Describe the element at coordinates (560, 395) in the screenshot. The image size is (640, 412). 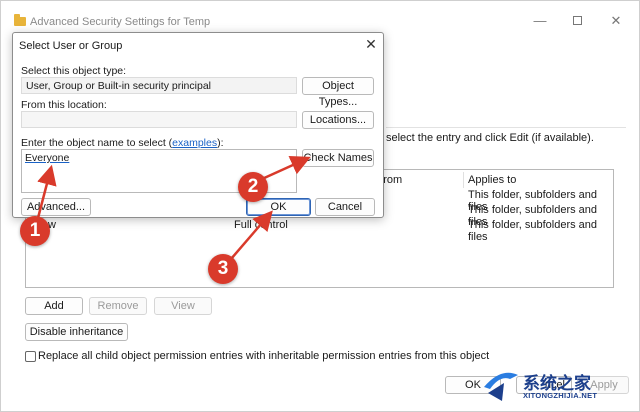
I see `watermark-subtext: XITONGZHIJIA.NET` at that location.